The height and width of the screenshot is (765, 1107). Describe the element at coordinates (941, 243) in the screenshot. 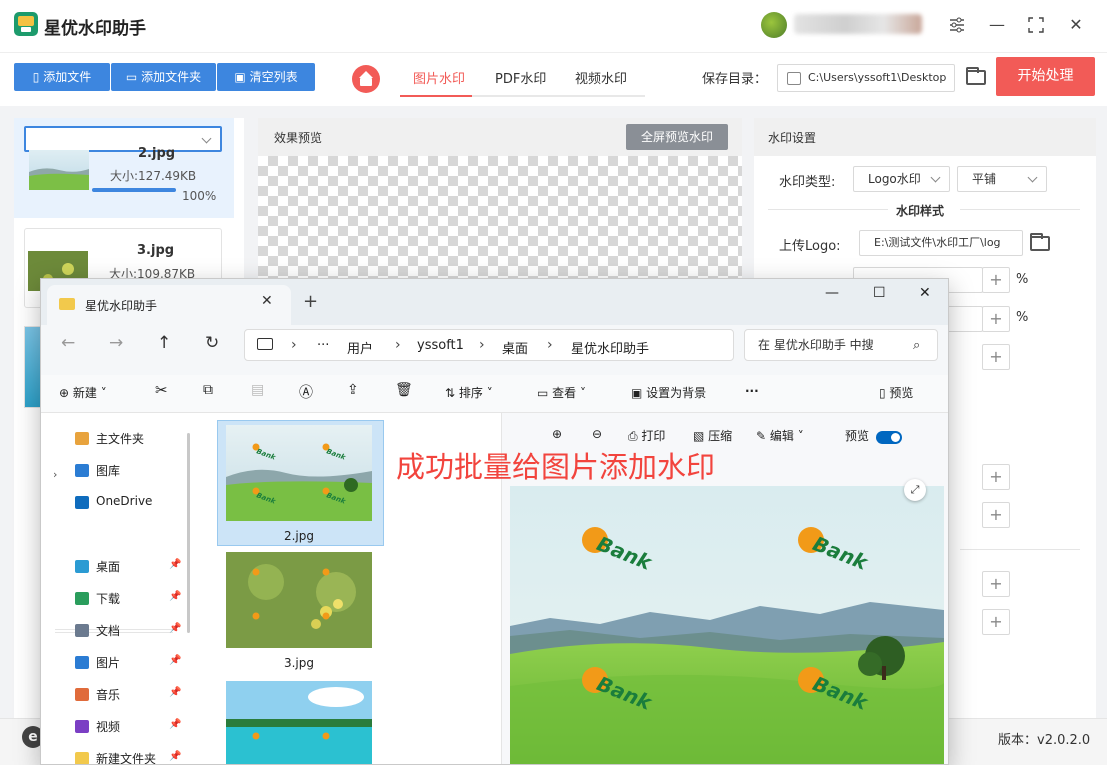

I see `upload-logo-path: E:\测试文件\水印工厂\log` at that location.